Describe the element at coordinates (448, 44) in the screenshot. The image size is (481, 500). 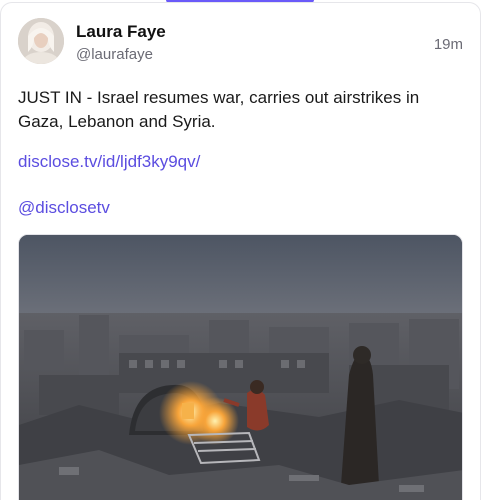
I see `post-timestamp: 19m` at that location.